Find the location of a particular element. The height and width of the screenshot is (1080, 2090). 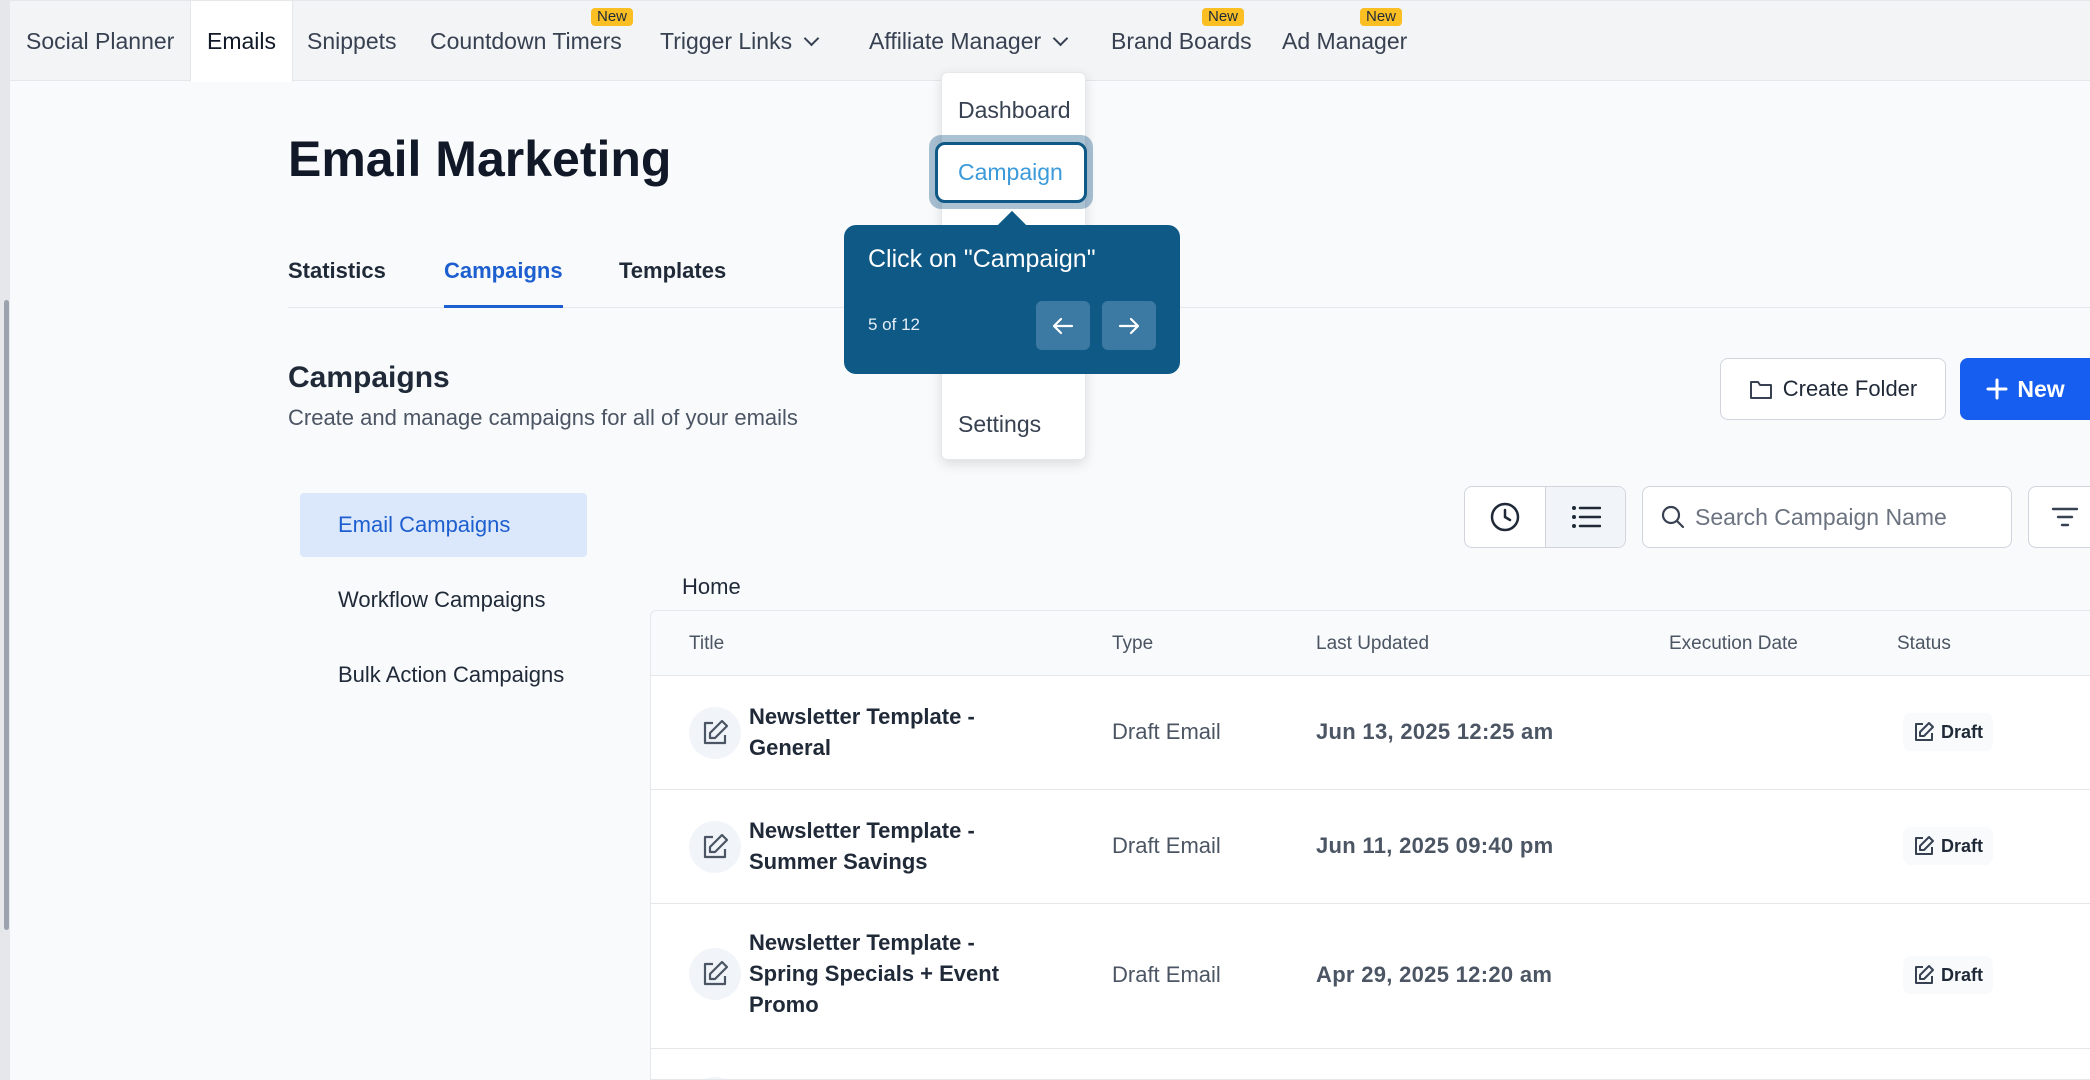

dropdown-item-settings: Settings is located at coordinates (999, 424).